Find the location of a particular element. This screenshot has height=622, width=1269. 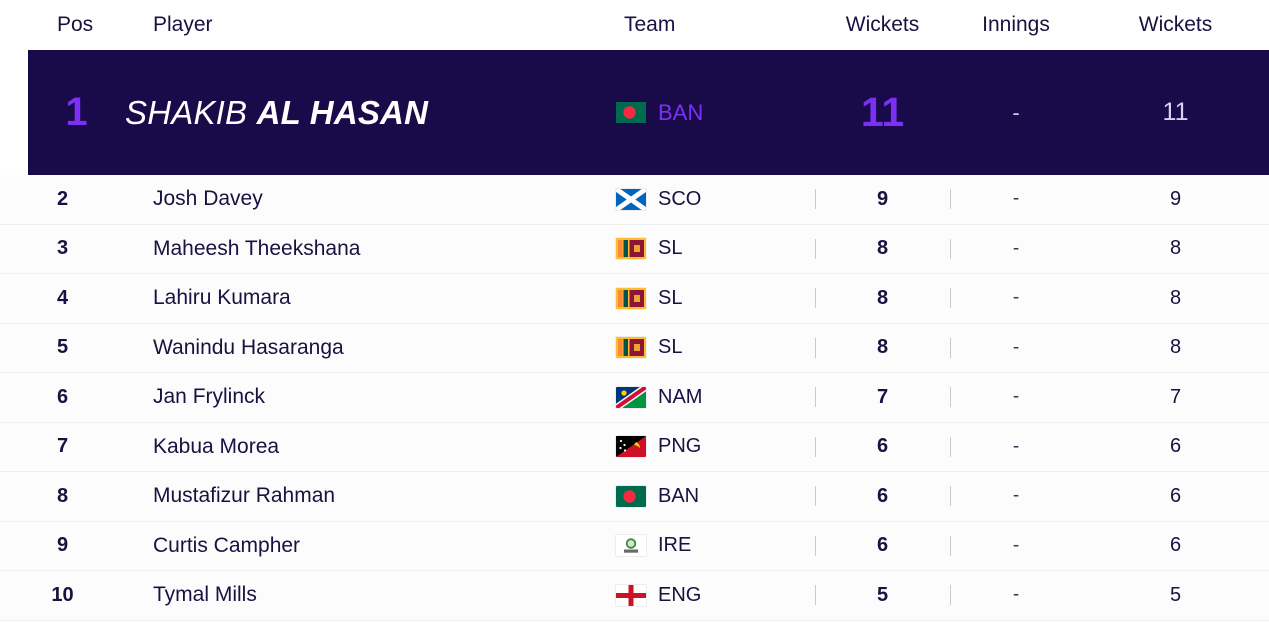

png-flag-icon is located at coordinates (631, 447).